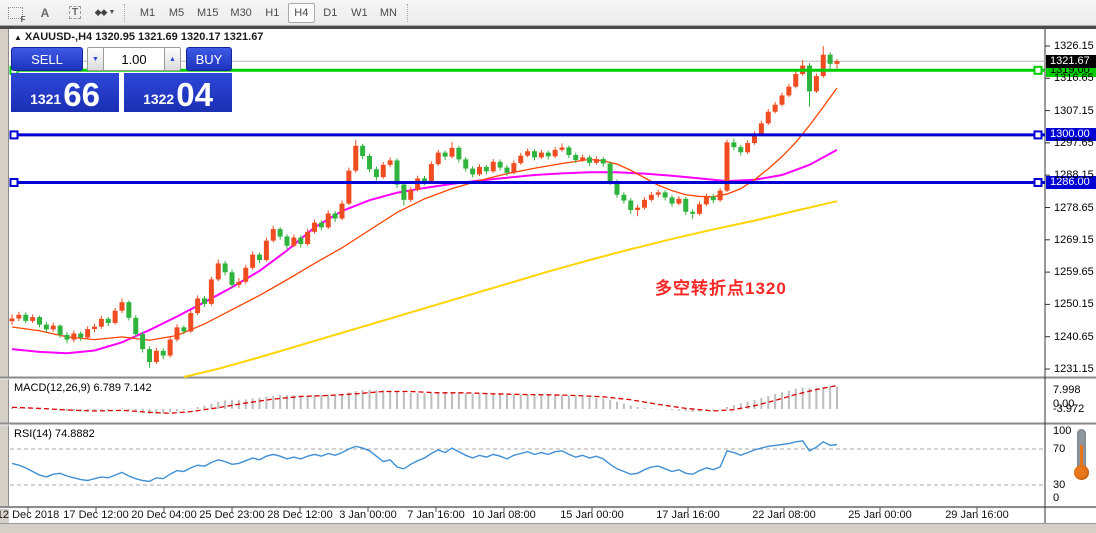  What do you see at coordinates (65, 92) in the screenshot?
I see `sell-price-display: 1321 66` at bounding box center [65, 92].